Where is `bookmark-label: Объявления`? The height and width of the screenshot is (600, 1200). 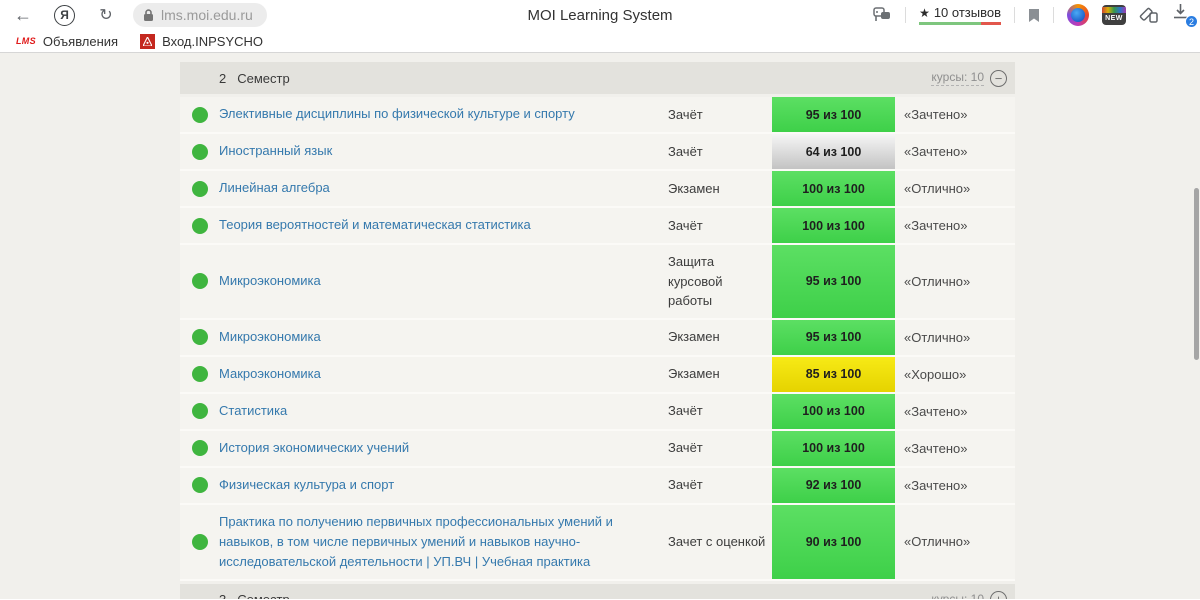 bookmark-label: Объявления is located at coordinates (80, 41).